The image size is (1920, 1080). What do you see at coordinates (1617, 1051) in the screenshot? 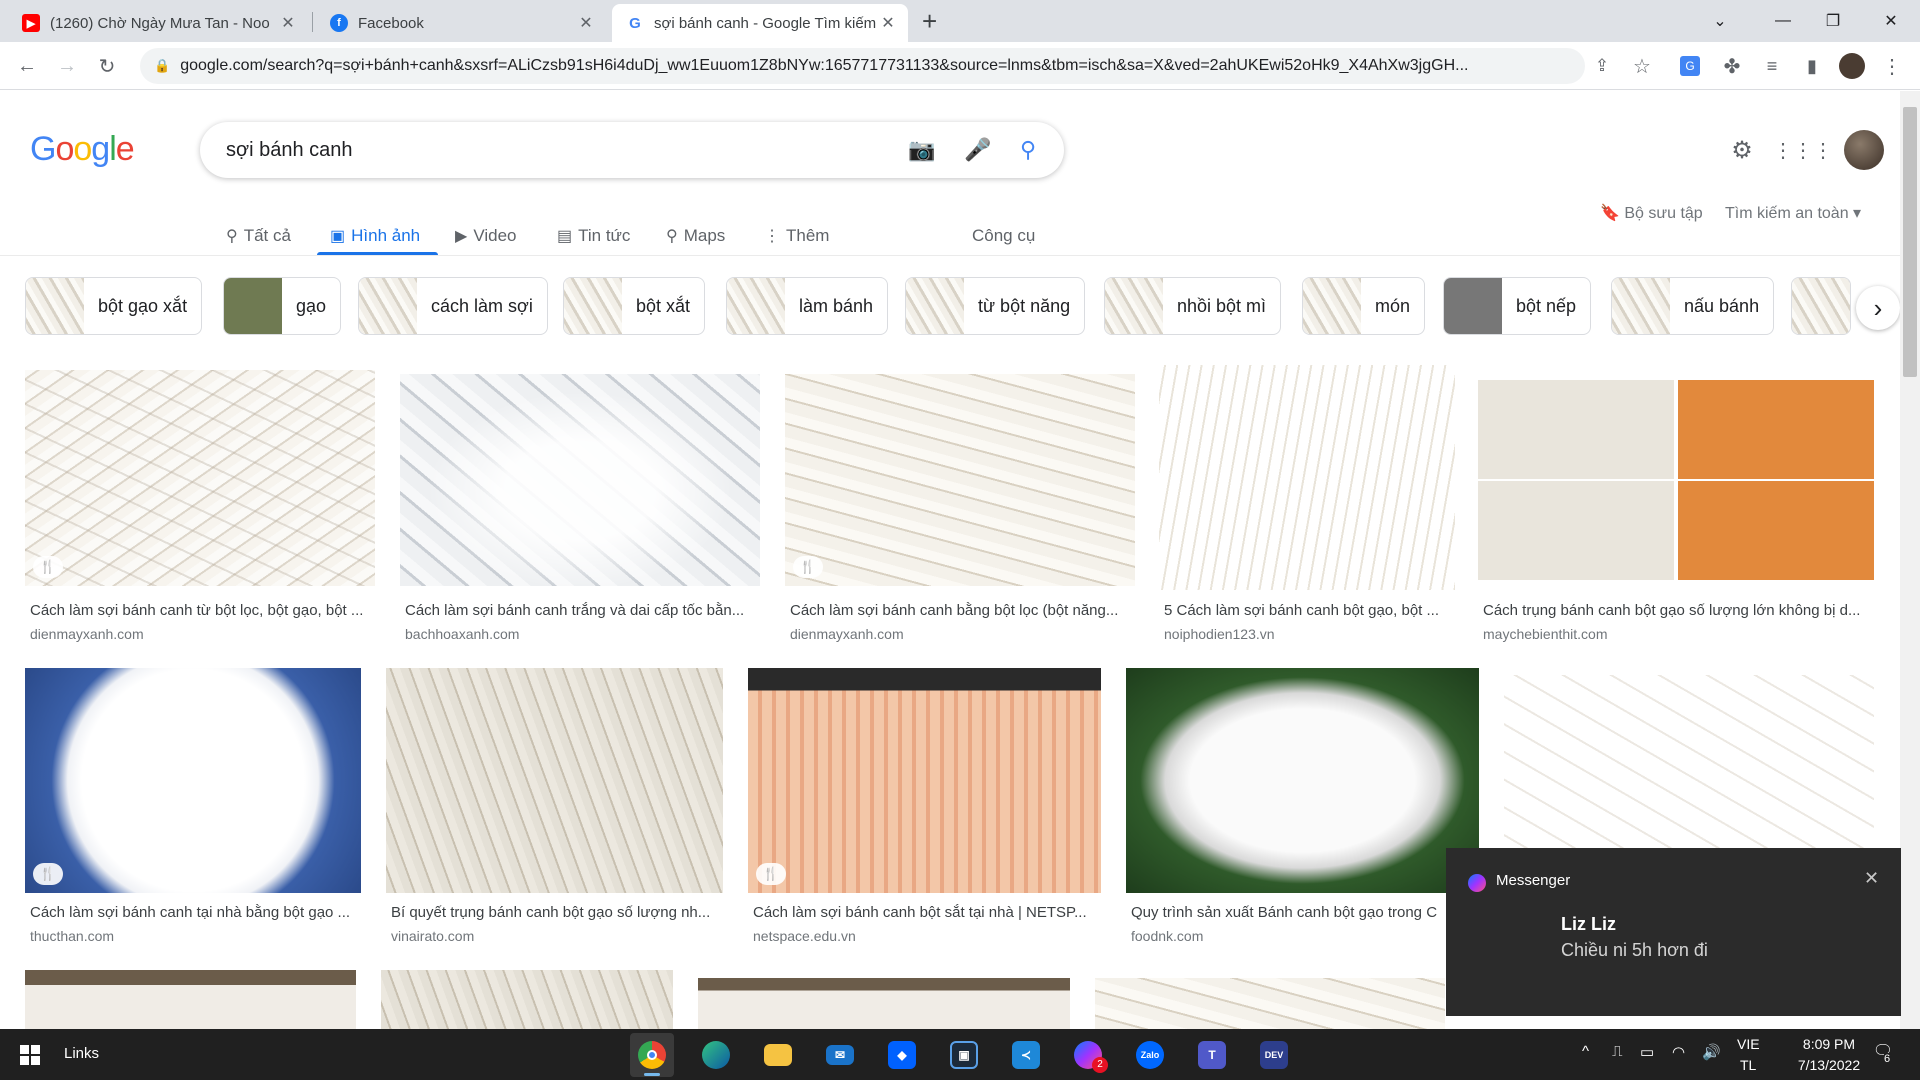
I see `network-device-icon: ⎍` at bounding box center [1617, 1051].